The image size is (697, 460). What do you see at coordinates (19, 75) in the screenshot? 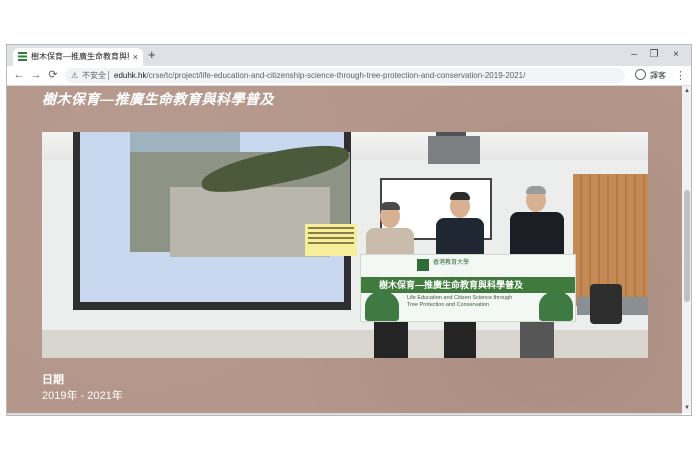
I see `back-button: ←` at bounding box center [19, 75].